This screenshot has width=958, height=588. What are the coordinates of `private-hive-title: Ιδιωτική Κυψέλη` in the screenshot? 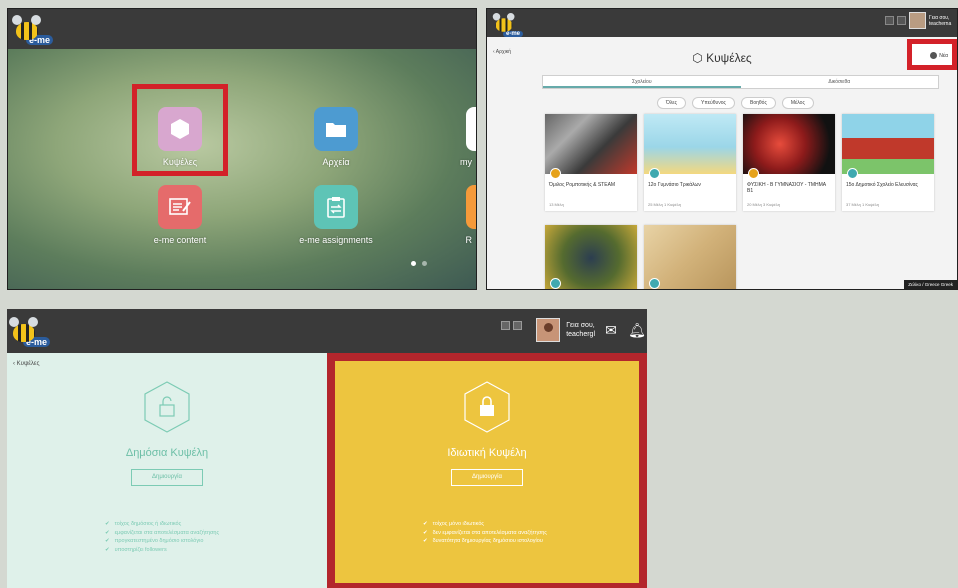 It's located at (487, 453).